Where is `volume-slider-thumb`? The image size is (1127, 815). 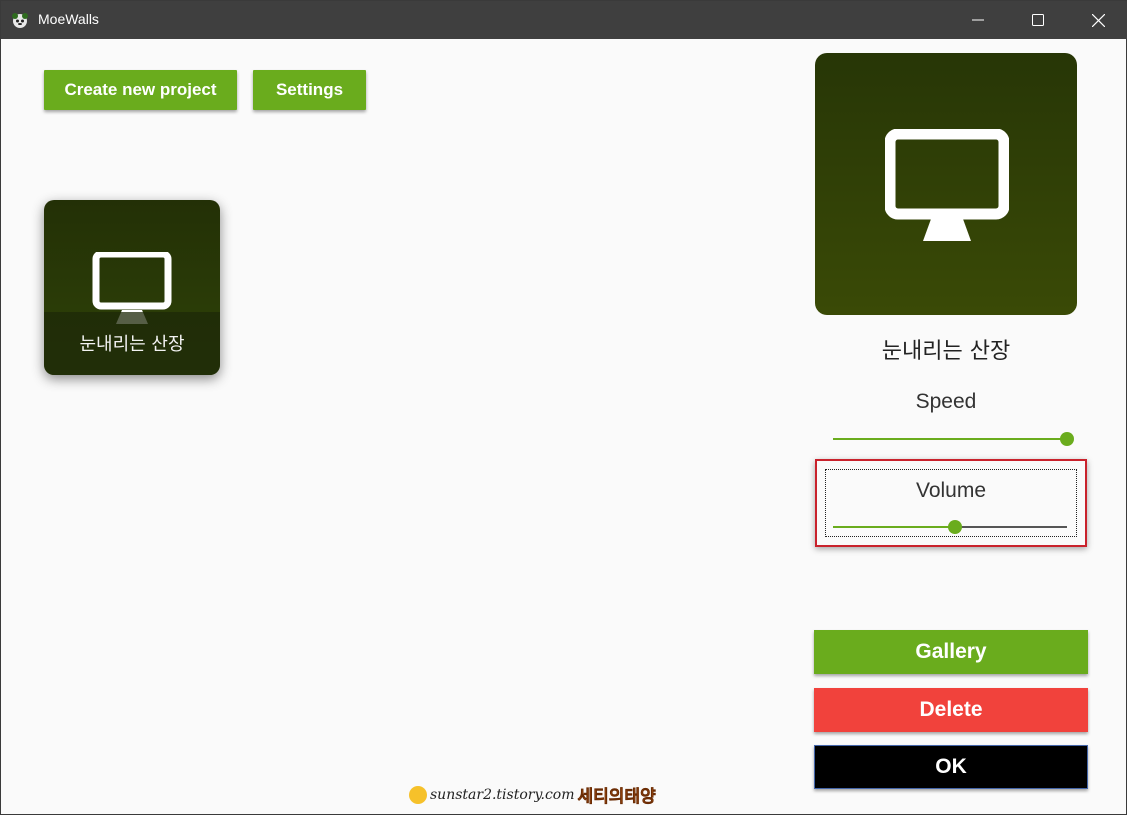 volume-slider-thumb is located at coordinates (955, 527).